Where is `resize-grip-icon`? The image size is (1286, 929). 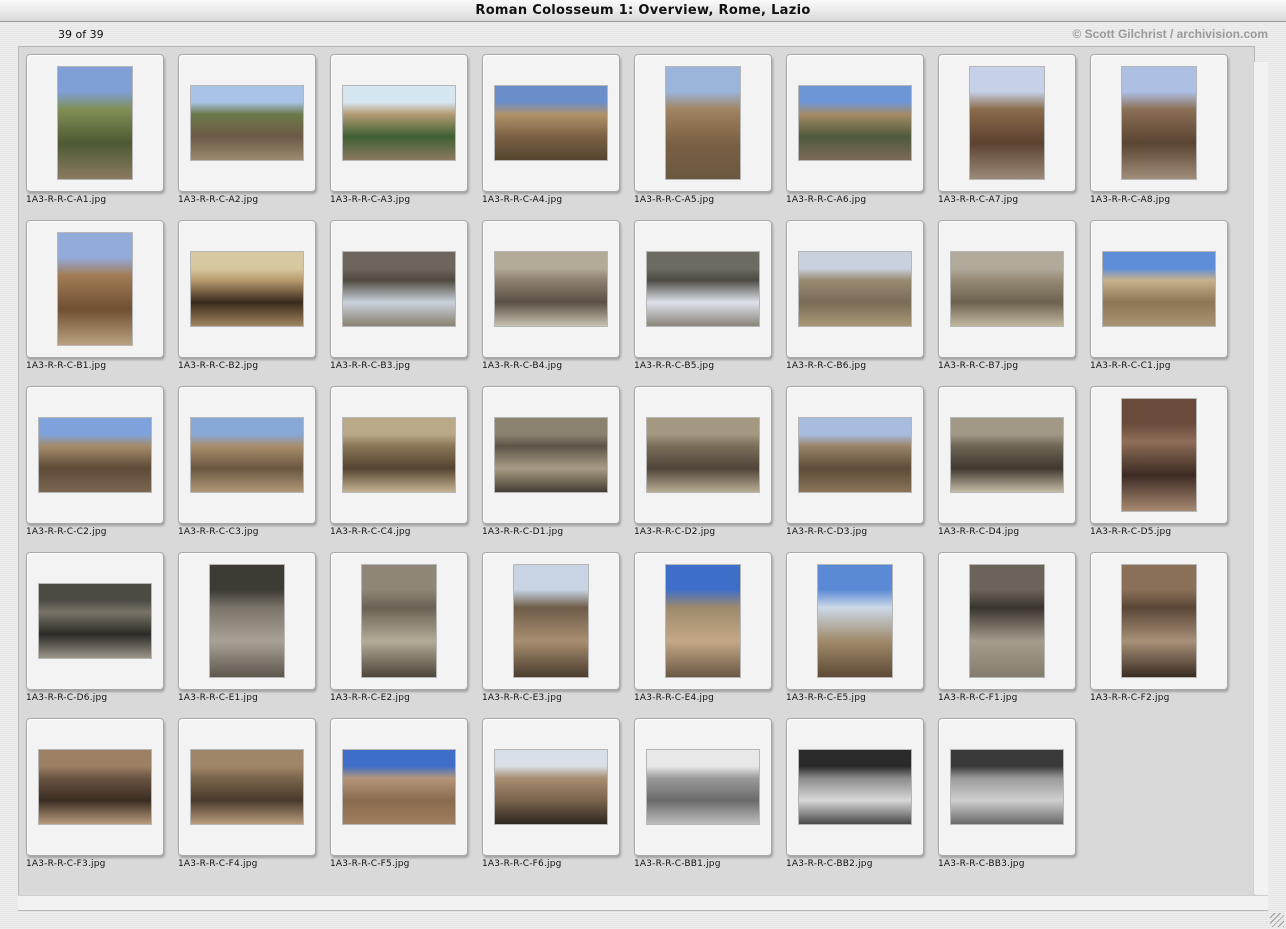 resize-grip-icon is located at coordinates (1277, 920).